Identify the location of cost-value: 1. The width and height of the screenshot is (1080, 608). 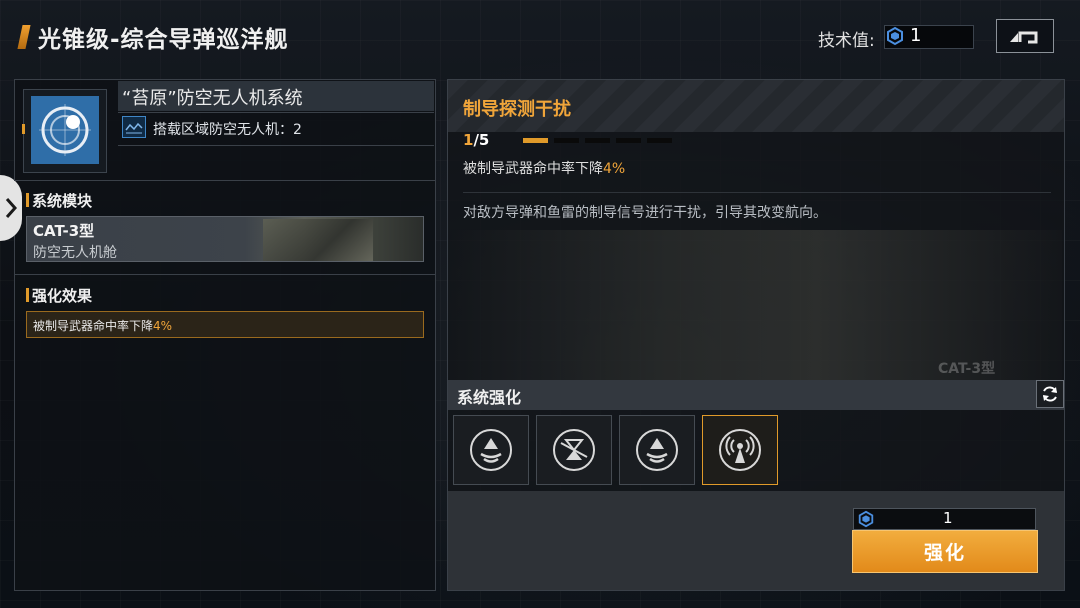
(948, 518).